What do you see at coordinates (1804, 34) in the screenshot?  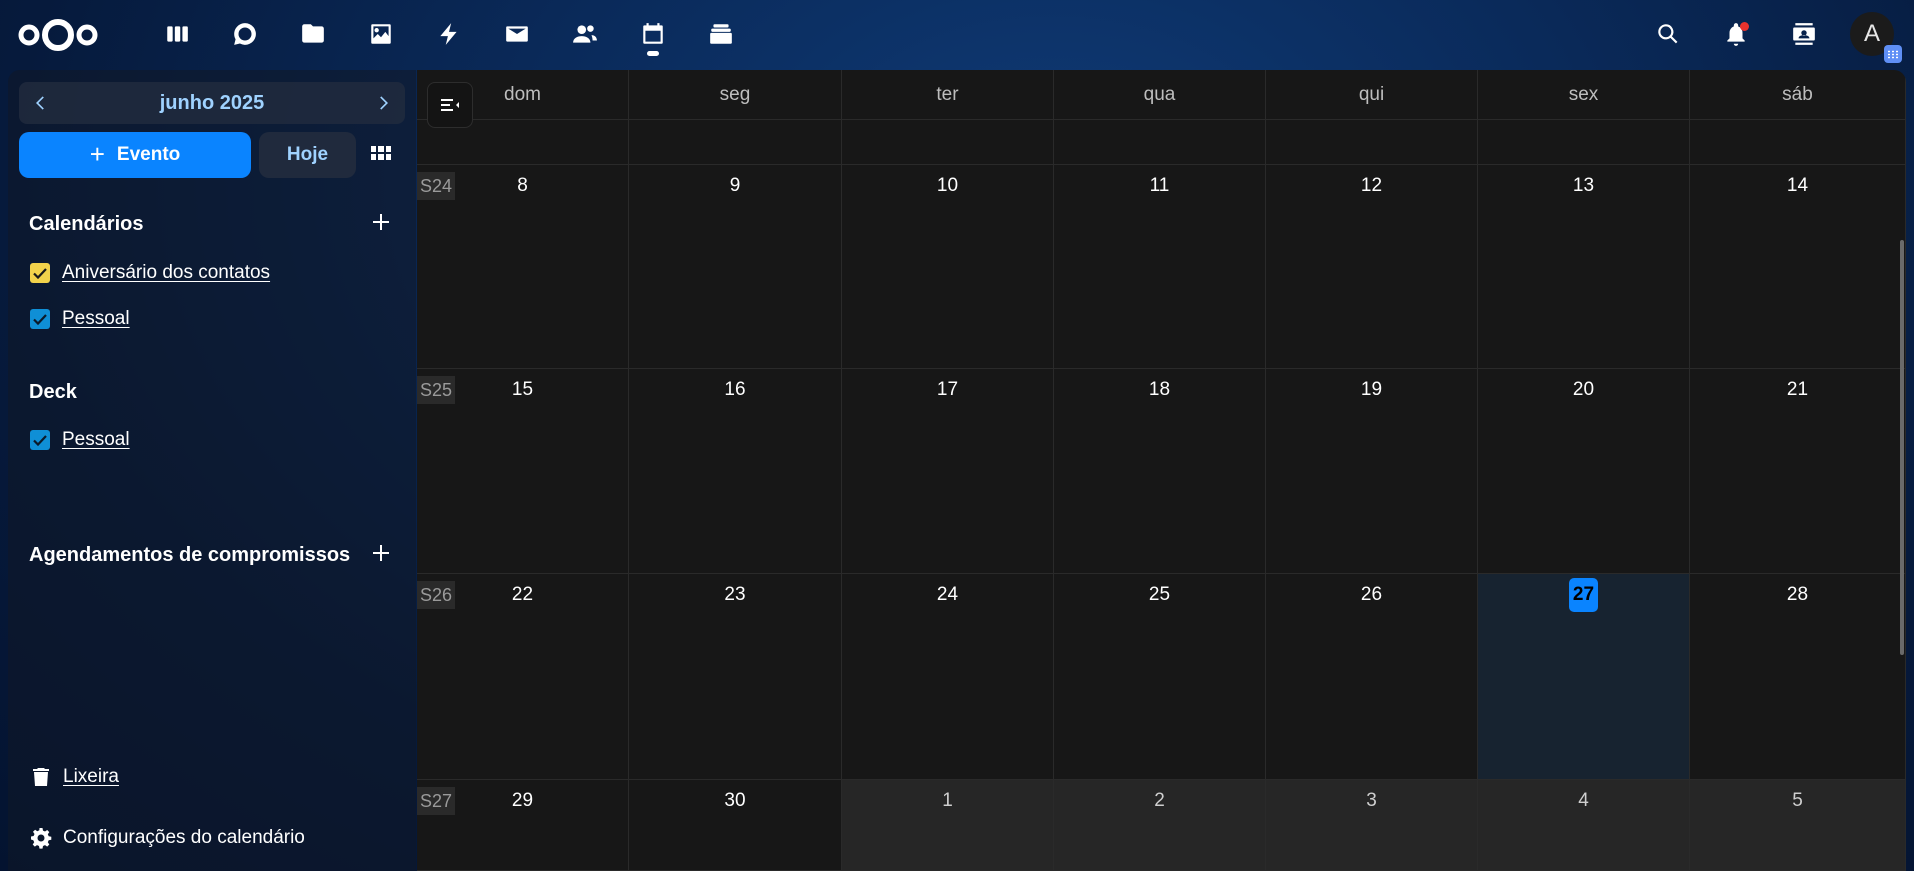 I see `contacts-menu-button` at bounding box center [1804, 34].